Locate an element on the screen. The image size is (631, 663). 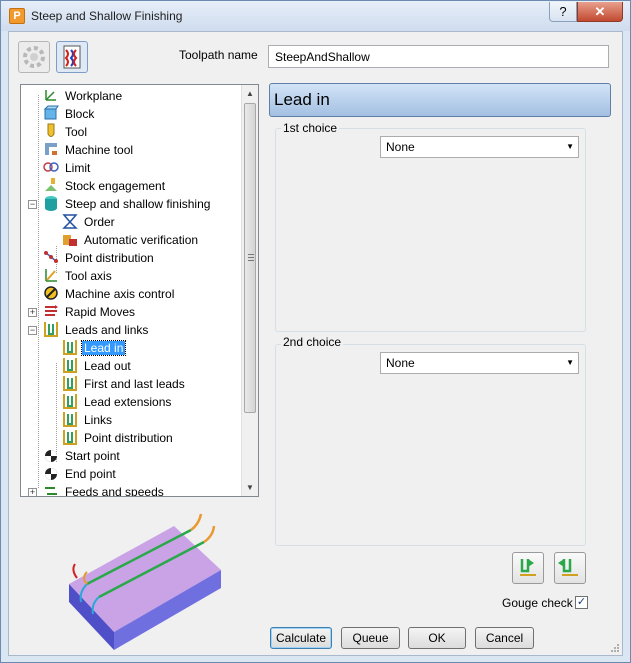
scroll-up-icon: ▲ is located at coordinates (250, 93).